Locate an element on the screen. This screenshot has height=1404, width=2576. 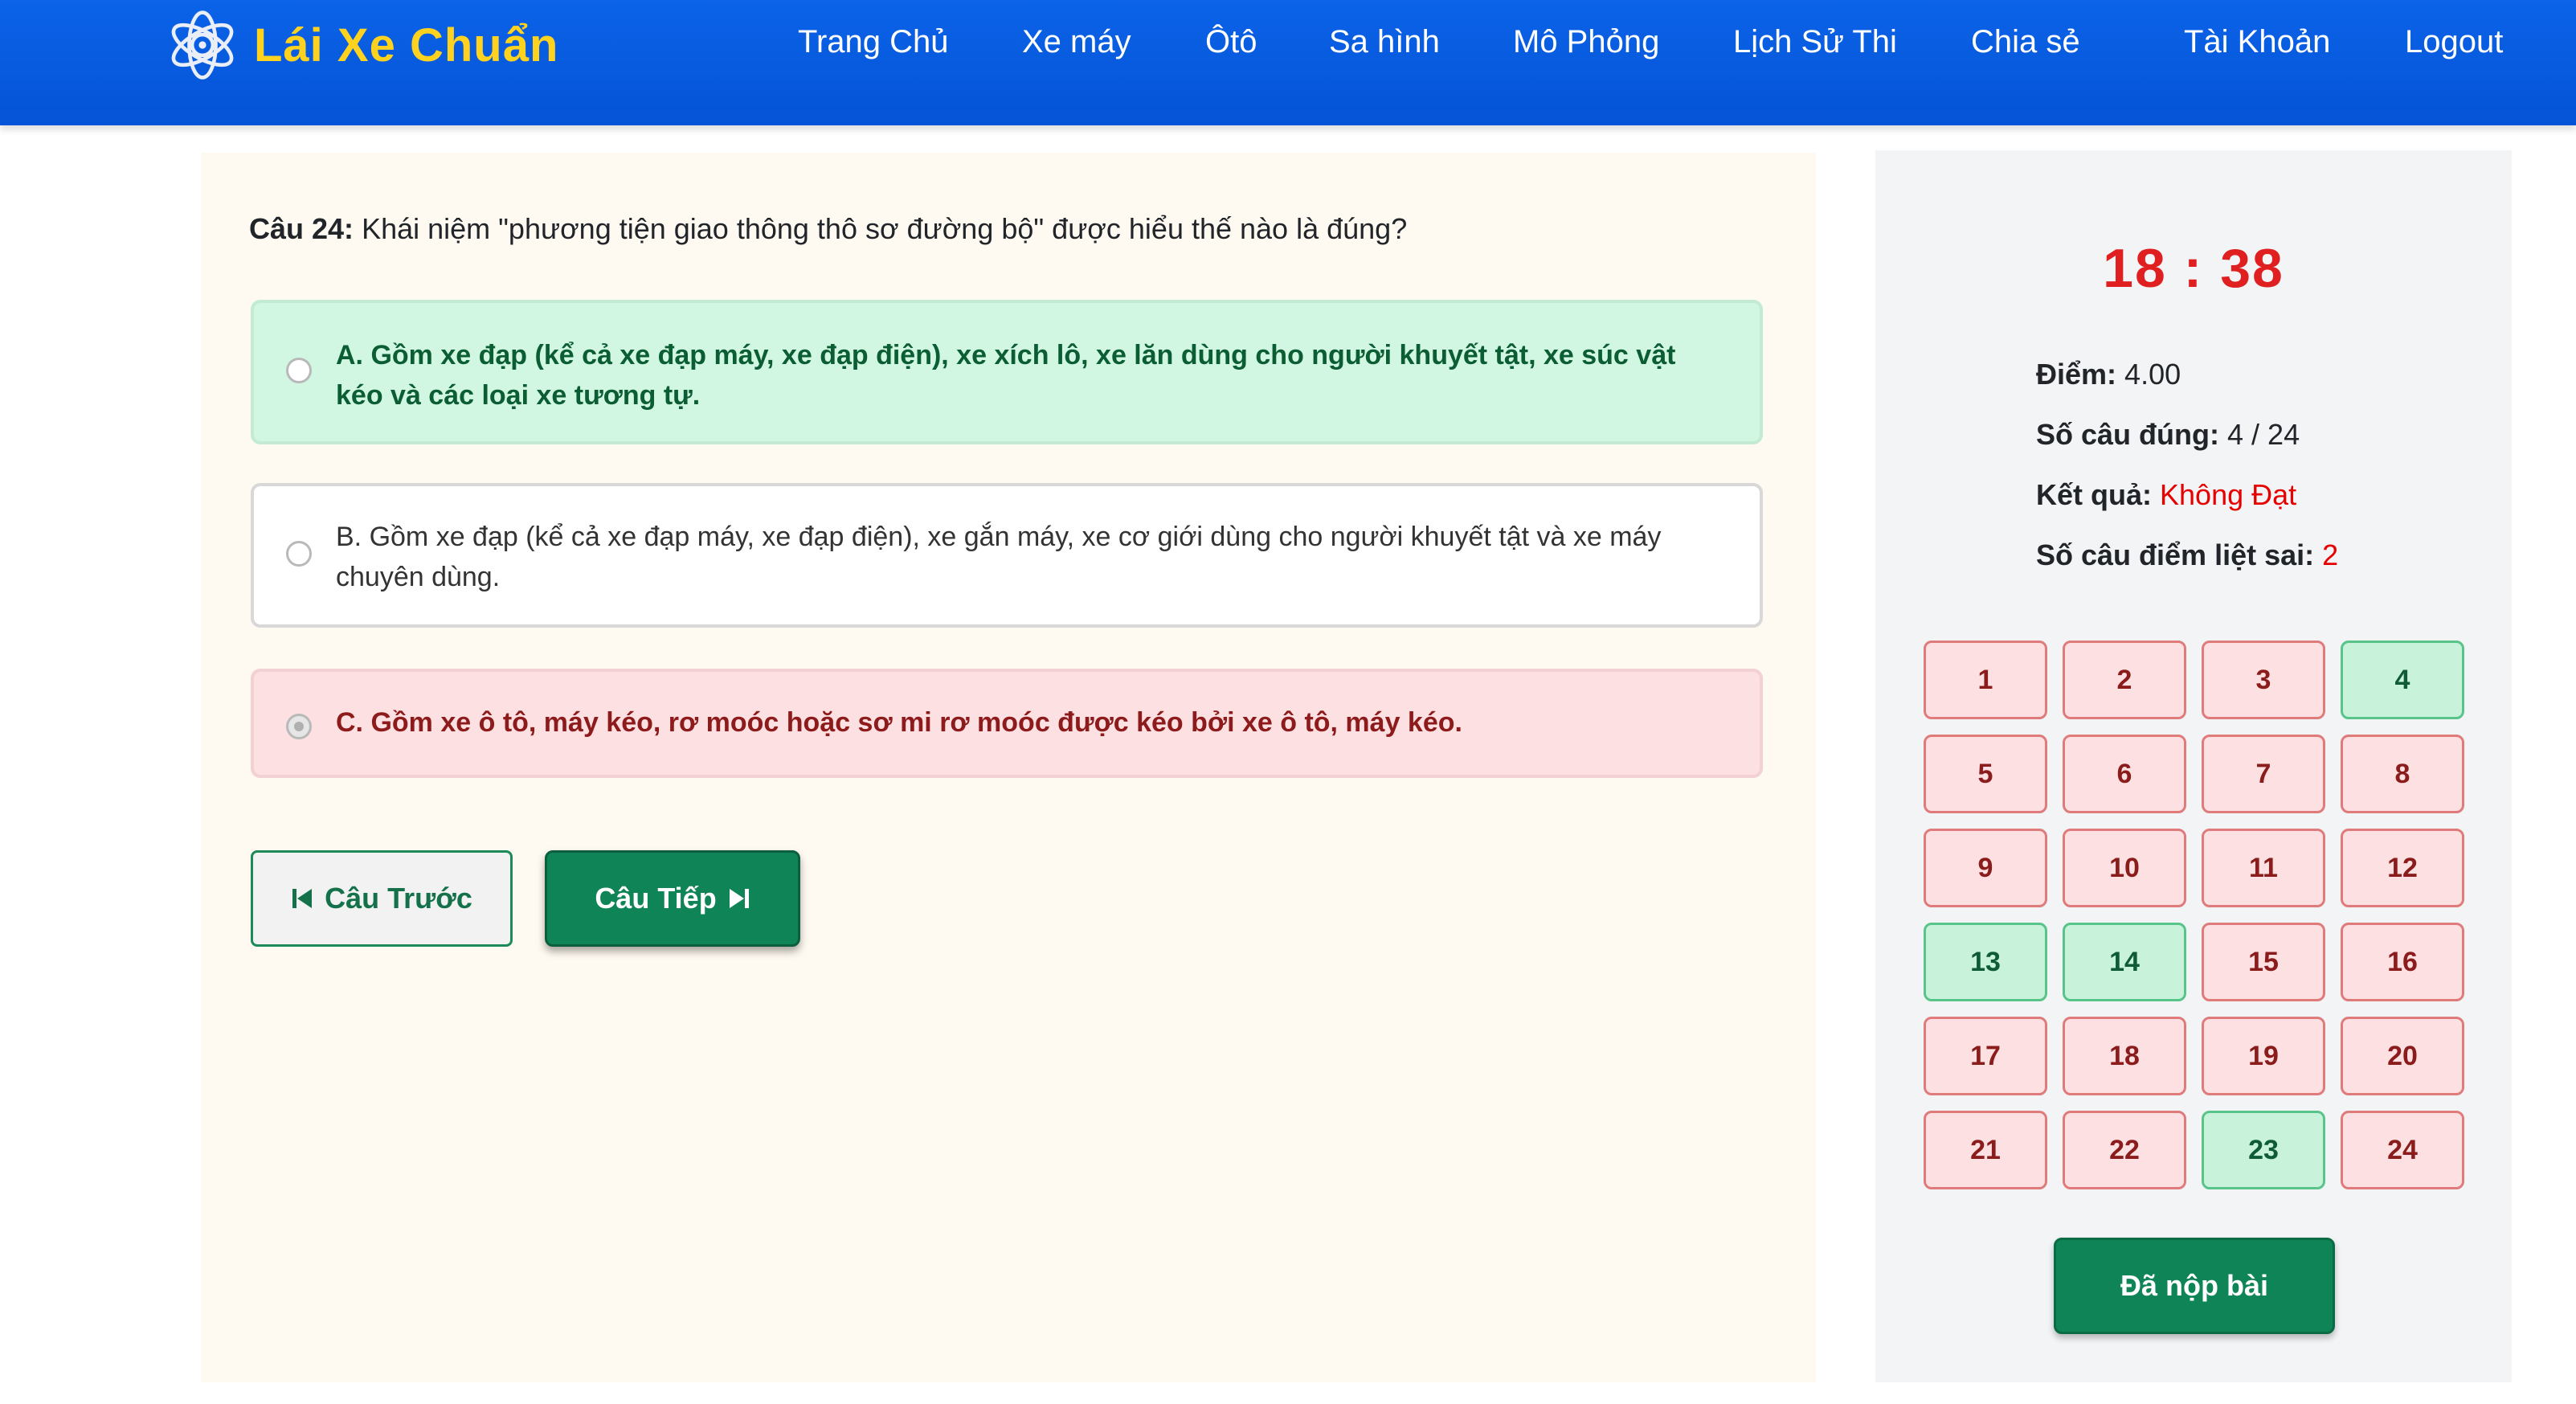
previous-question-label: Câu Trước is located at coordinates (398, 899).